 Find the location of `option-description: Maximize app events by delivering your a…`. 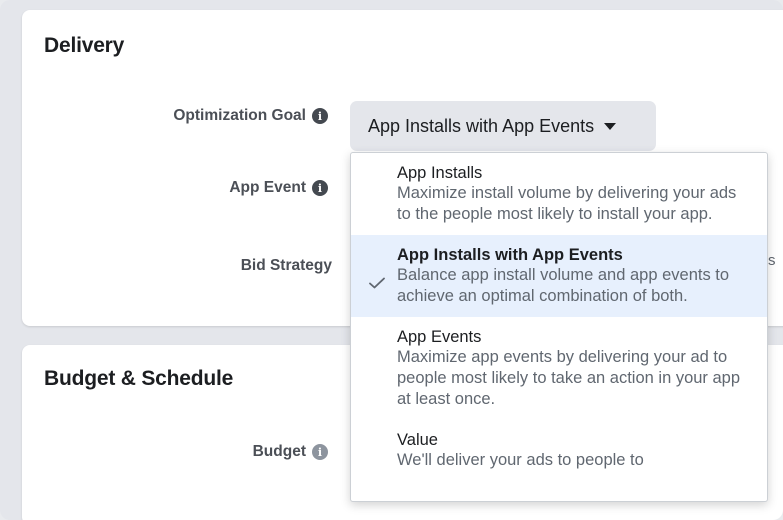

option-description: Maximize app events by delivering your a… is located at coordinates (569, 378).